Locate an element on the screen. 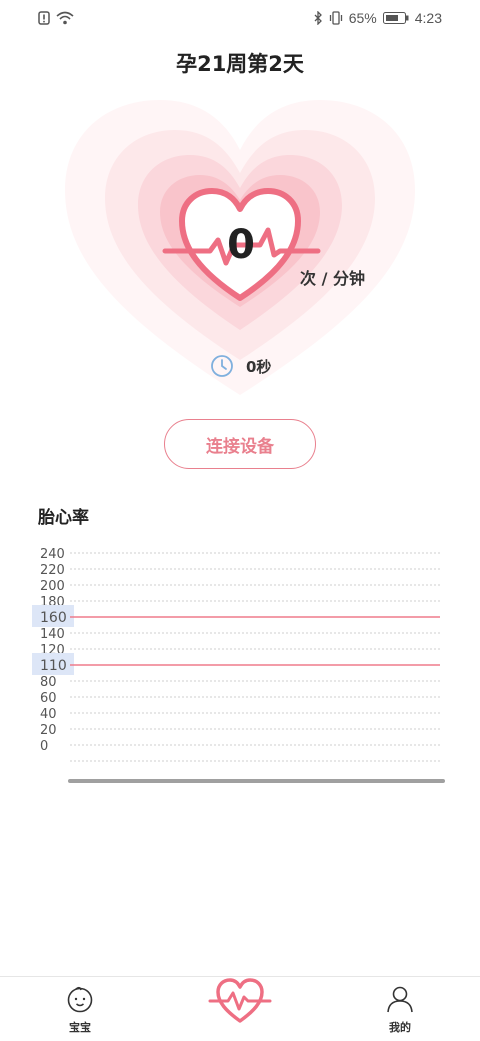 The width and height of the screenshot is (480, 1041). y-tick-label: 240 is located at coordinates (52, 554).